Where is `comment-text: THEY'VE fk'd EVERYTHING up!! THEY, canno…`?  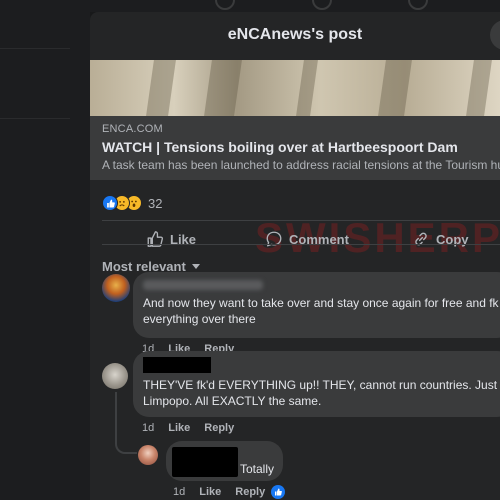 comment-text: THEY'VE fk'd EVERYTHING up!! THEY, canno… is located at coordinates (321, 385).